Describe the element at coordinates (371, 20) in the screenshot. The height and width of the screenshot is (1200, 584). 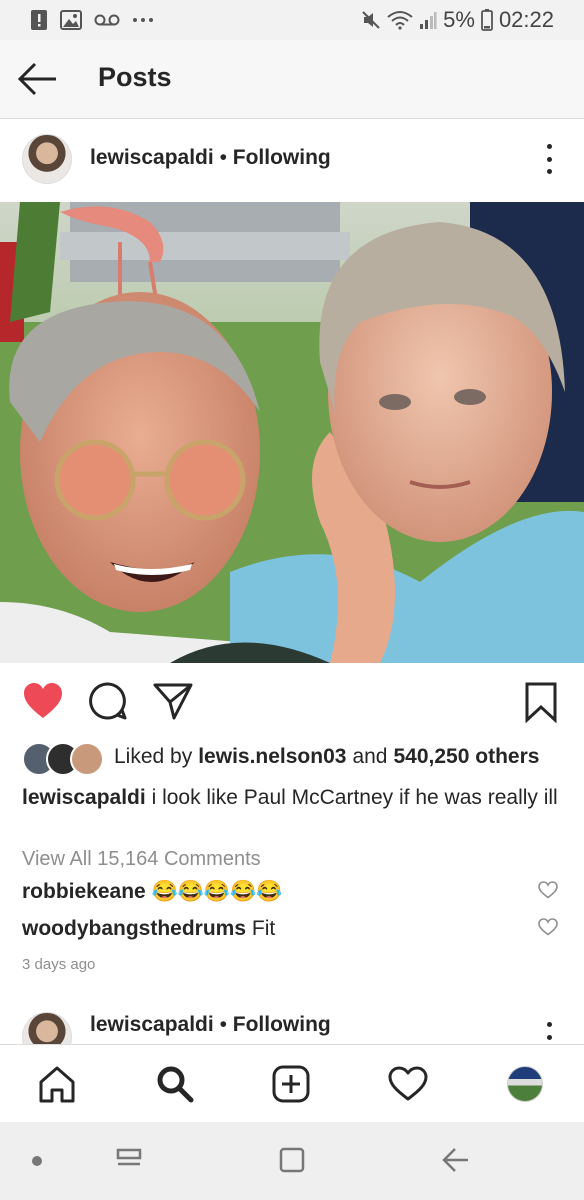
I see `mute-icon` at that location.